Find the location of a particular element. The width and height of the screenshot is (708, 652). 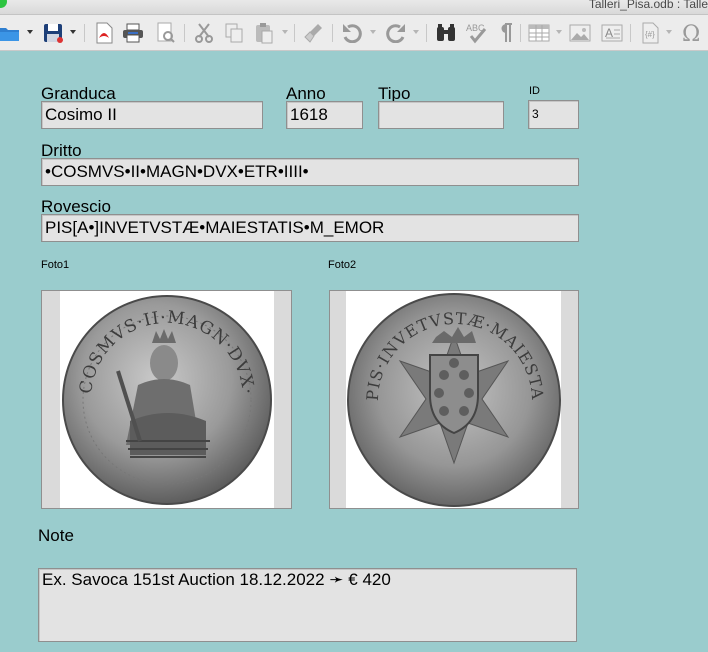

id-field: 3 is located at coordinates (553, 114).